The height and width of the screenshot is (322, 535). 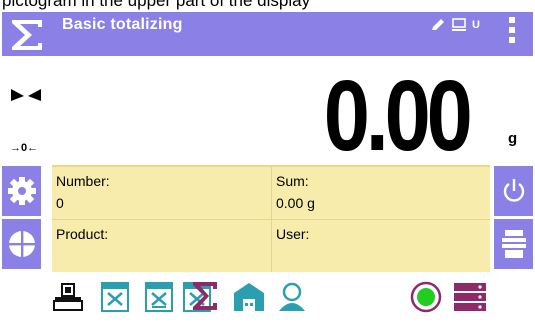 What do you see at coordinates (159, 297) in the screenshot?
I see `clear-all-icon` at bounding box center [159, 297].